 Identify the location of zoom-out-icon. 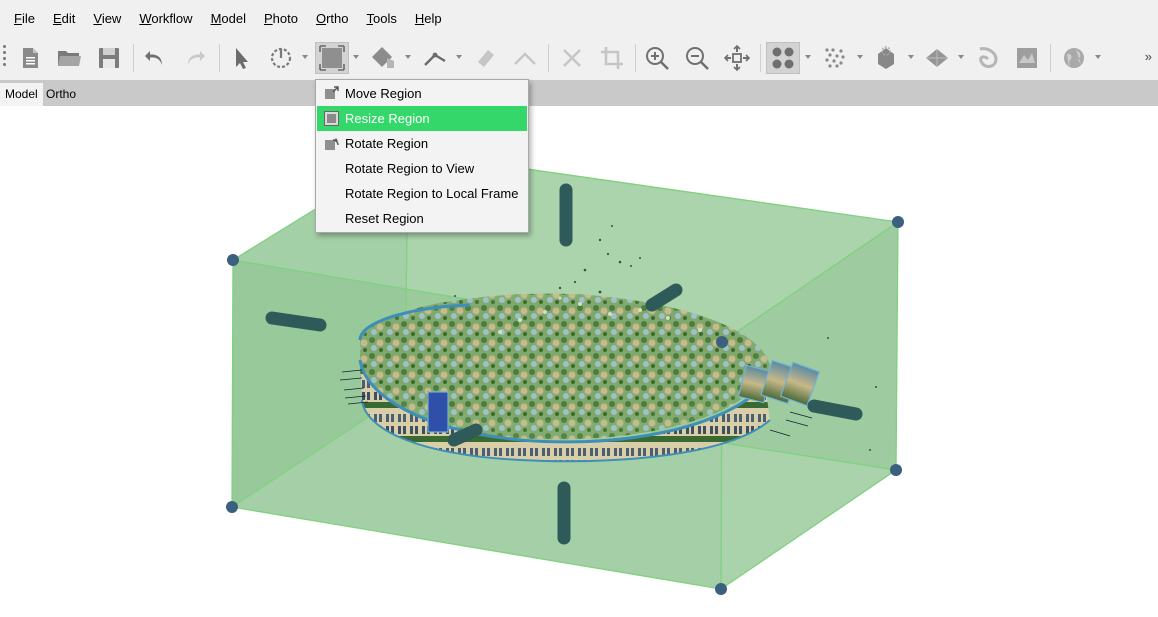
(697, 58).